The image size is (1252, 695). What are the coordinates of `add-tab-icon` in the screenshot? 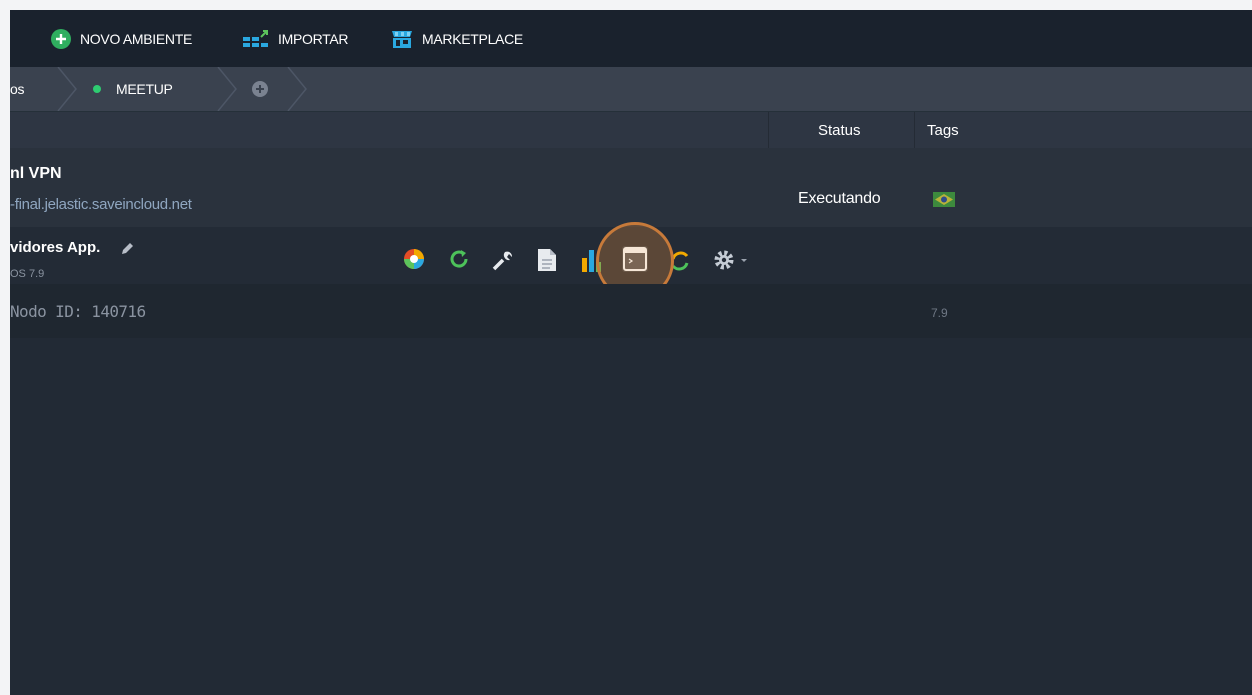 It's located at (260, 89).